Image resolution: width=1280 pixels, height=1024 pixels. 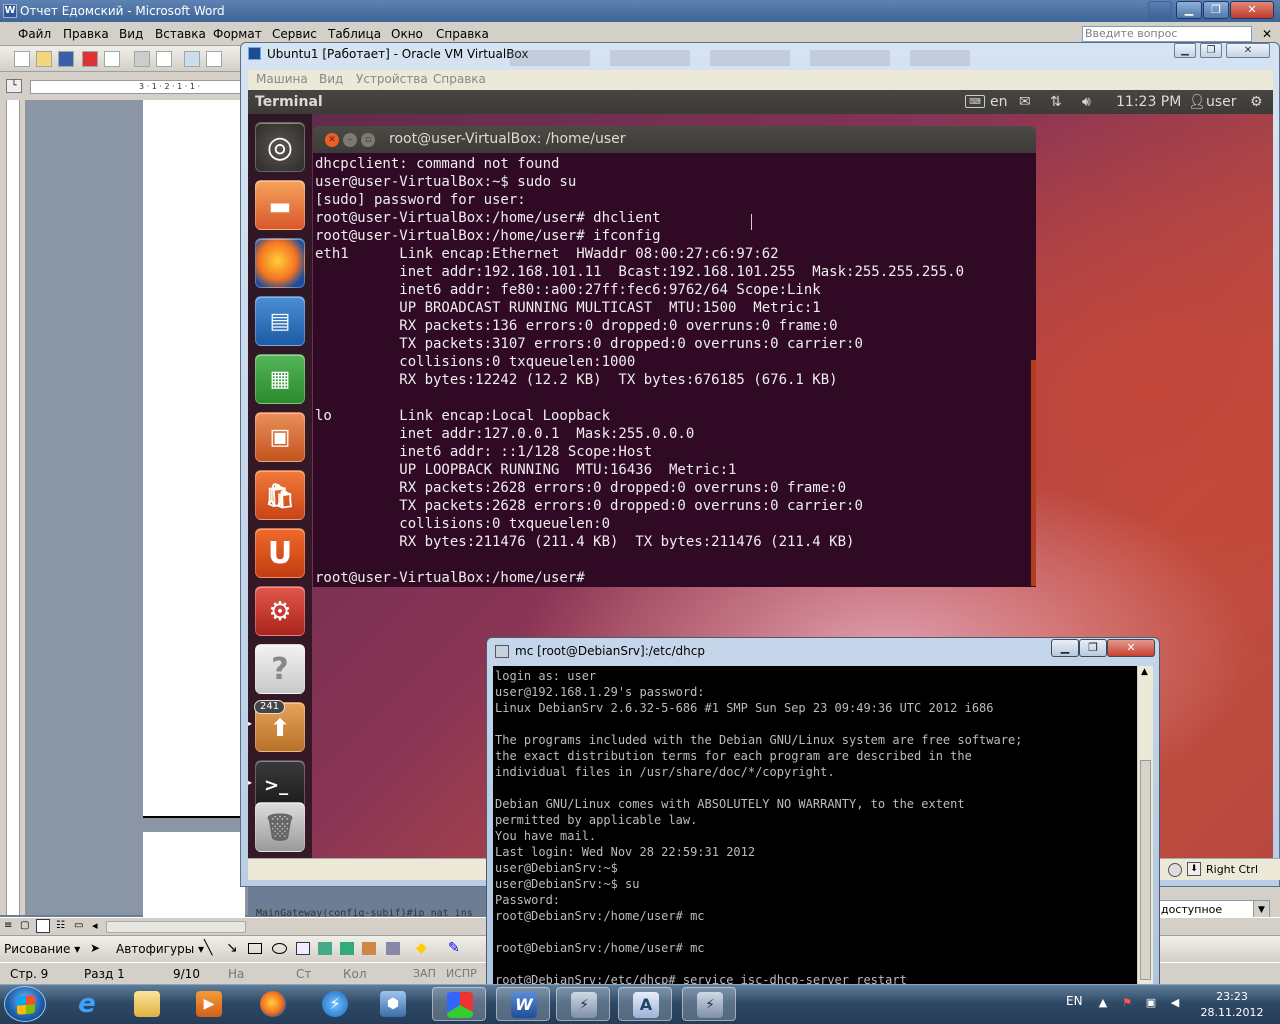 What do you see at coordinates (180, 34) in the screenshot?
I see `word-menu-insert: Вставка` at bounding box center [180, 34].